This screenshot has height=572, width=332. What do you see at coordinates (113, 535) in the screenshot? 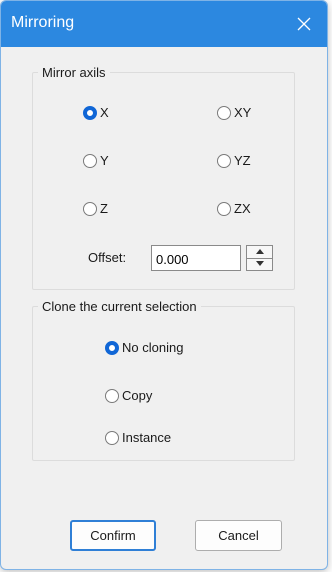
I see `confirm-button: Confirm` at bounding box center [113, 535].